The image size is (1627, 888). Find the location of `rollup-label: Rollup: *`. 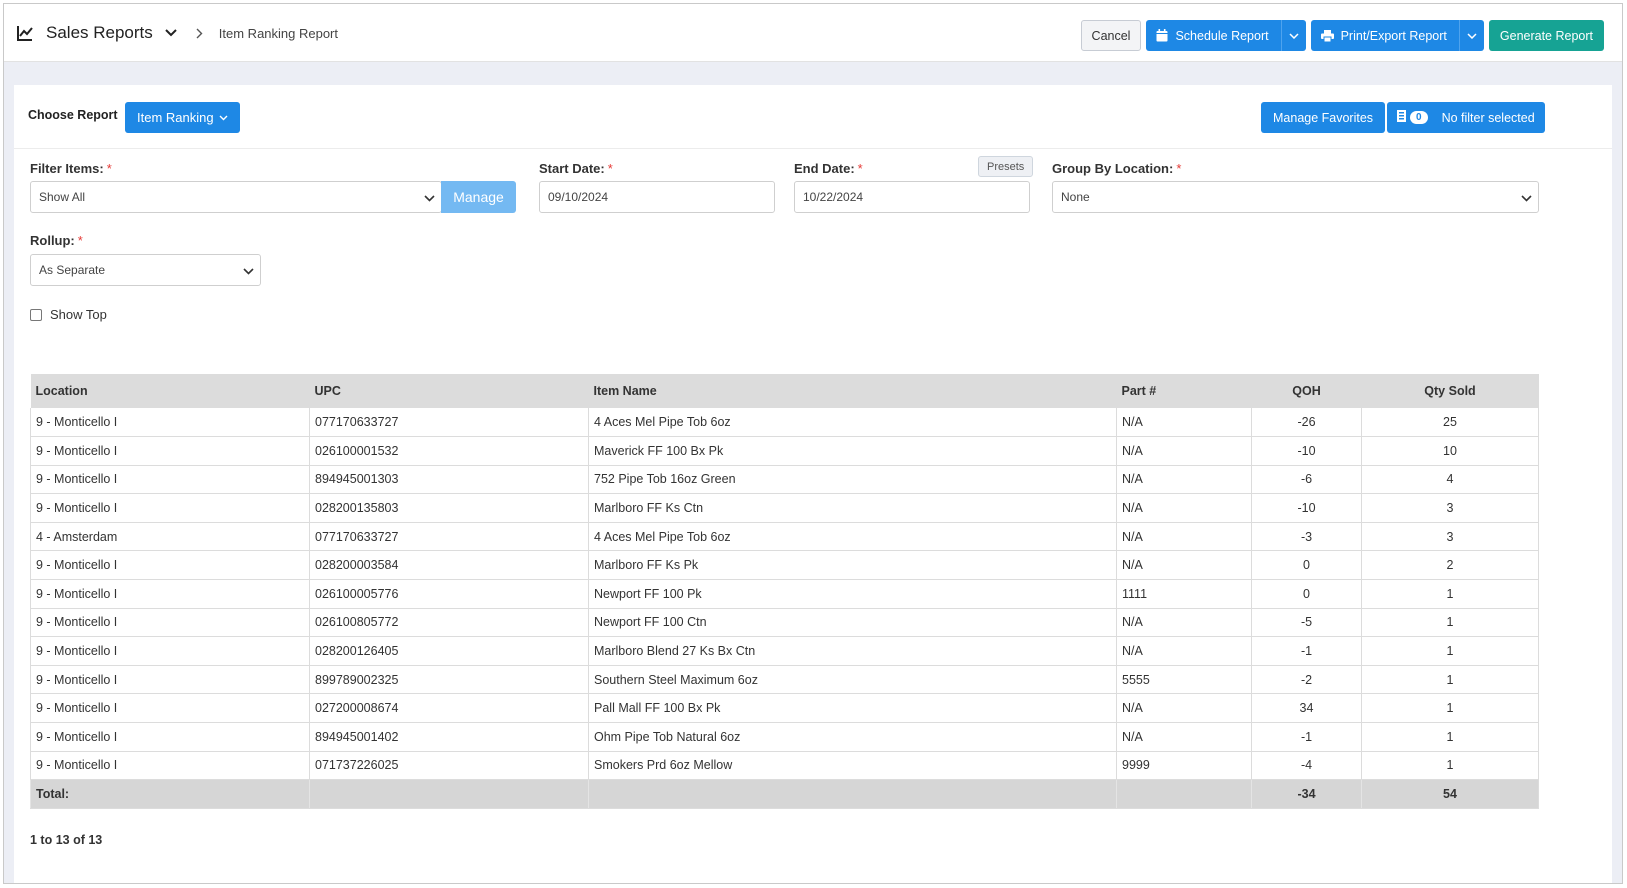

rollup-label: Rollup: * is located at coordinates (56, 240).